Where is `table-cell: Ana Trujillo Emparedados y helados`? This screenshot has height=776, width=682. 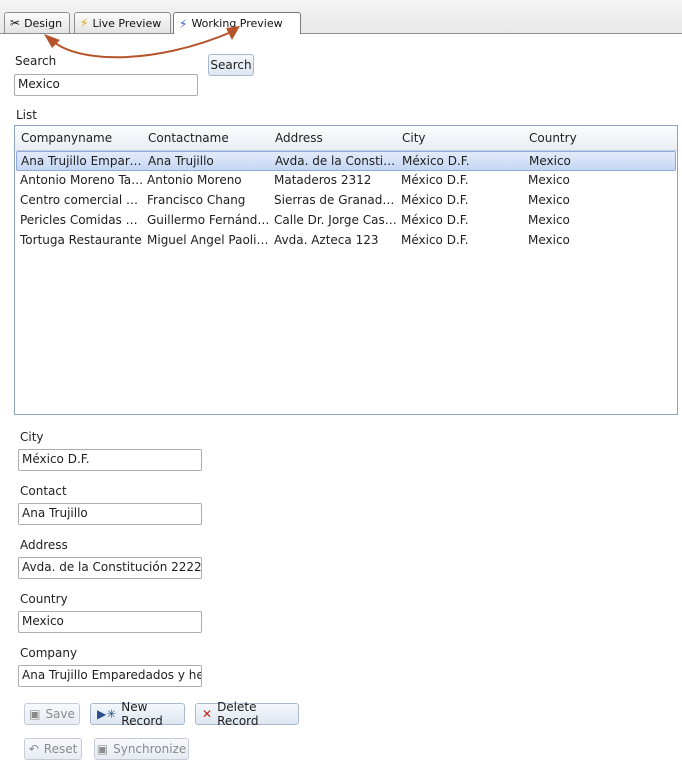
table-cell: Ana Trujillo Emparedados y helados is located at coordinates (83, 161).